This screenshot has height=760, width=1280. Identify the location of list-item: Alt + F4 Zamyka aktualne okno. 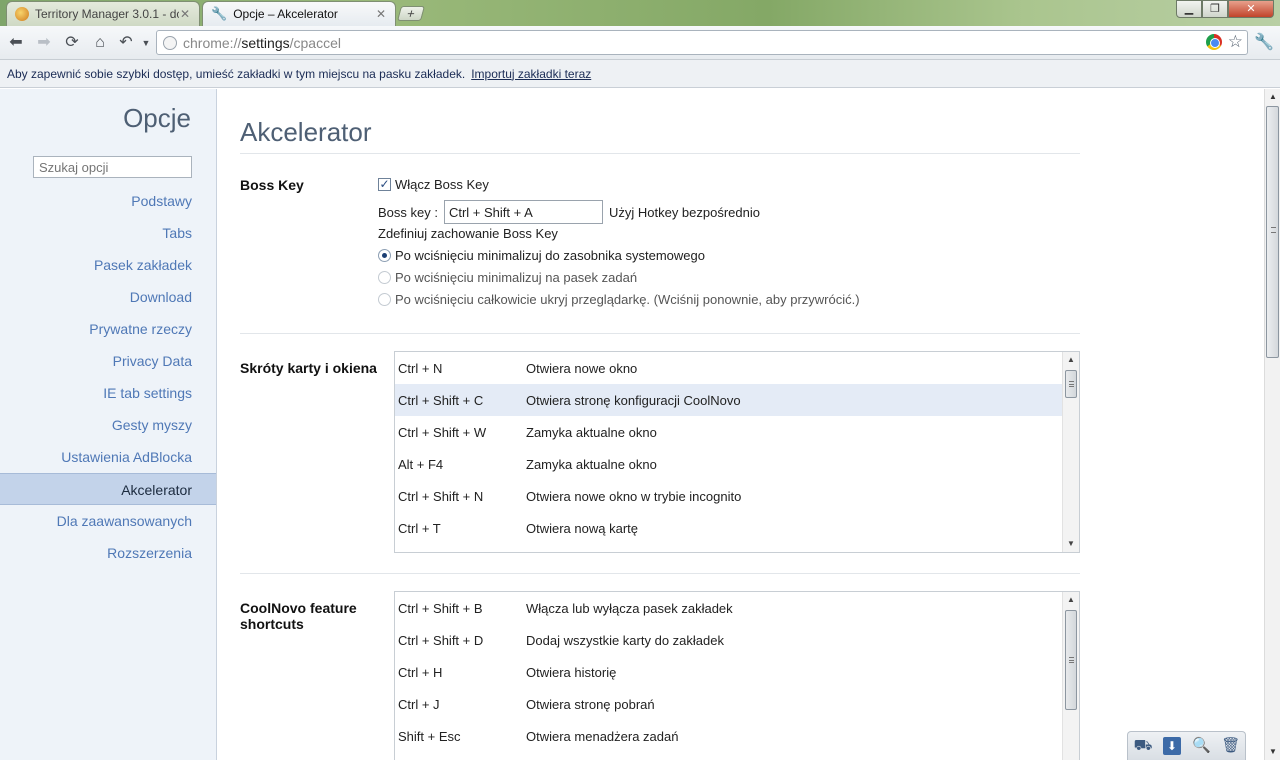
(728, 464).